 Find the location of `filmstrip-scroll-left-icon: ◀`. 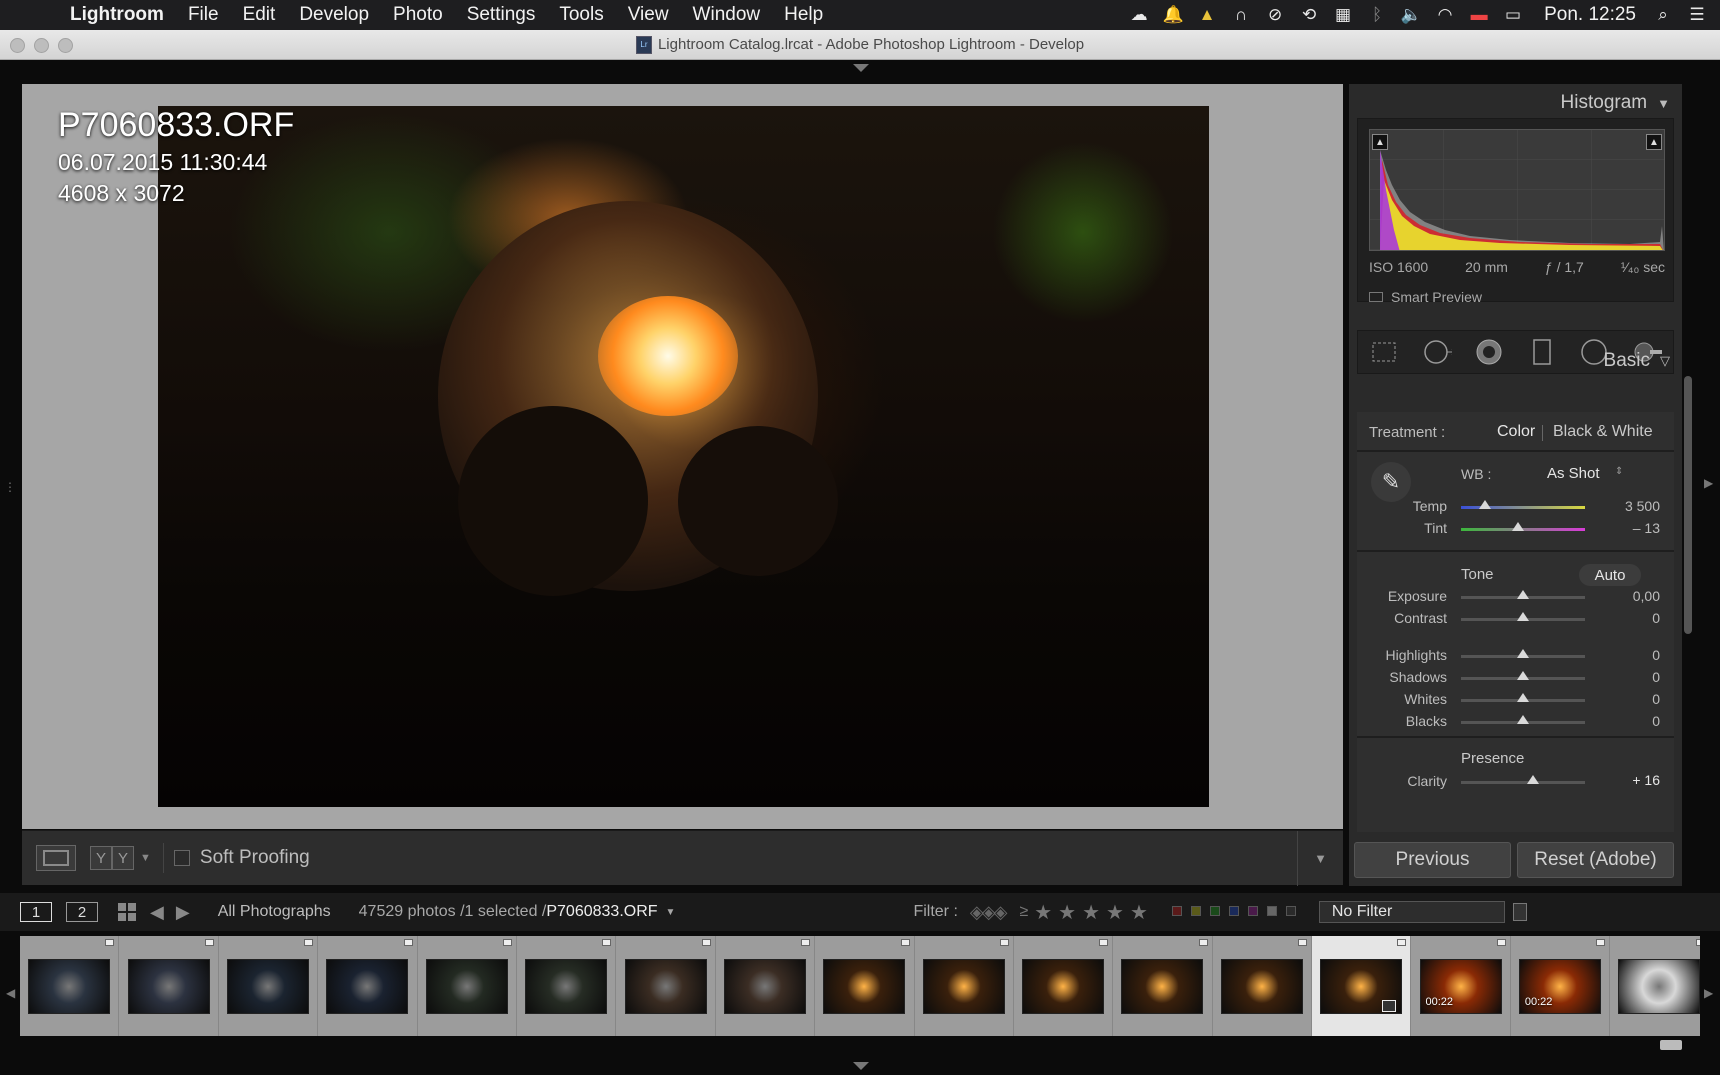

filmstrip-scroll-left-icon: ◀ is located at coordinates (10, 993).